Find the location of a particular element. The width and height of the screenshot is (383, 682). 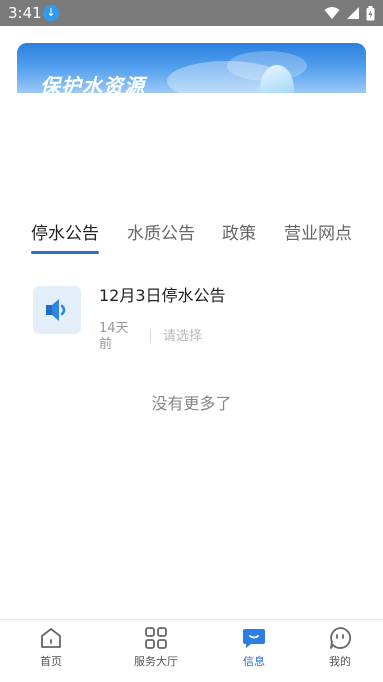

tab-active-indicator is located at coordinates (65, 252).